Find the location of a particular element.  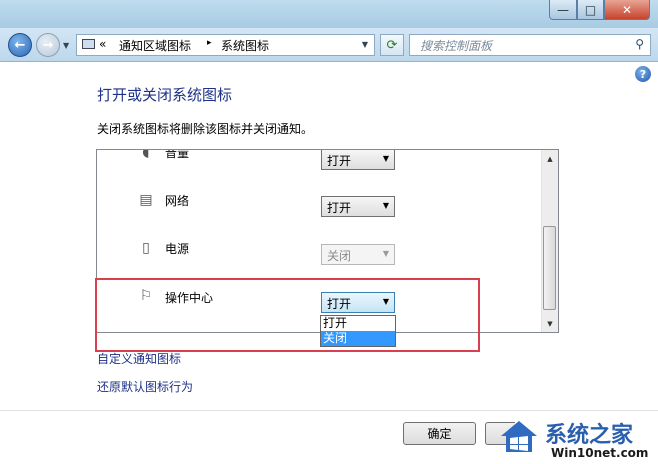

dropdown-option-on: 打开 is located at coordinates (358, 323).